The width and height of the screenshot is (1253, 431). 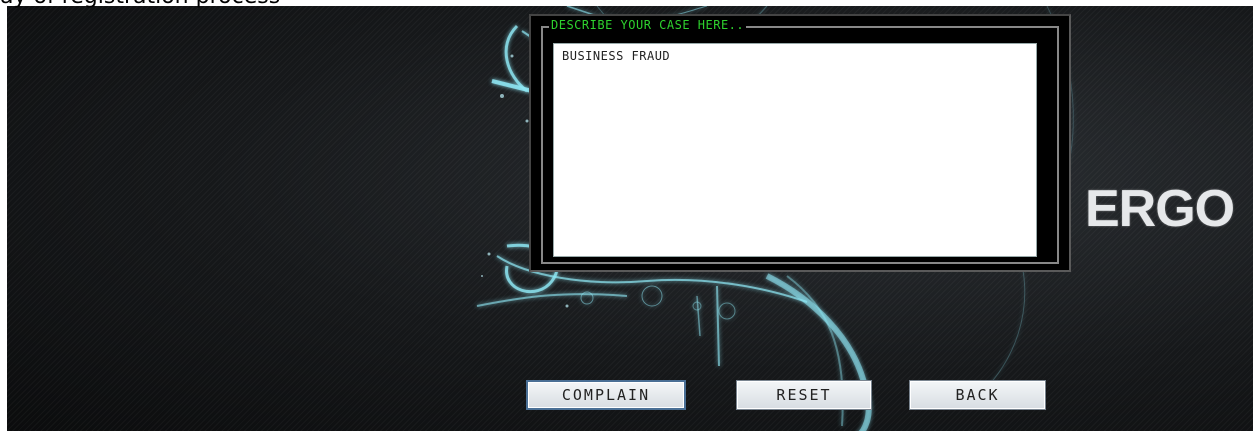 What do you see at coordinates (140, 4) in the screenshot?
I see `caption-fragment: ay of registration process` at bounding box center [140, 4].